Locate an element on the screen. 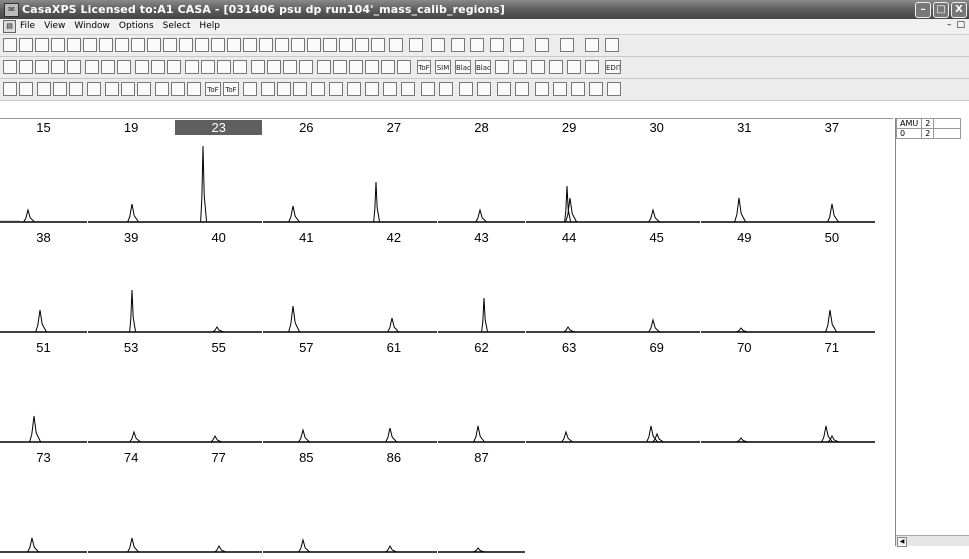  spectrum-cell: 85 is located at coordinates (306, 504).